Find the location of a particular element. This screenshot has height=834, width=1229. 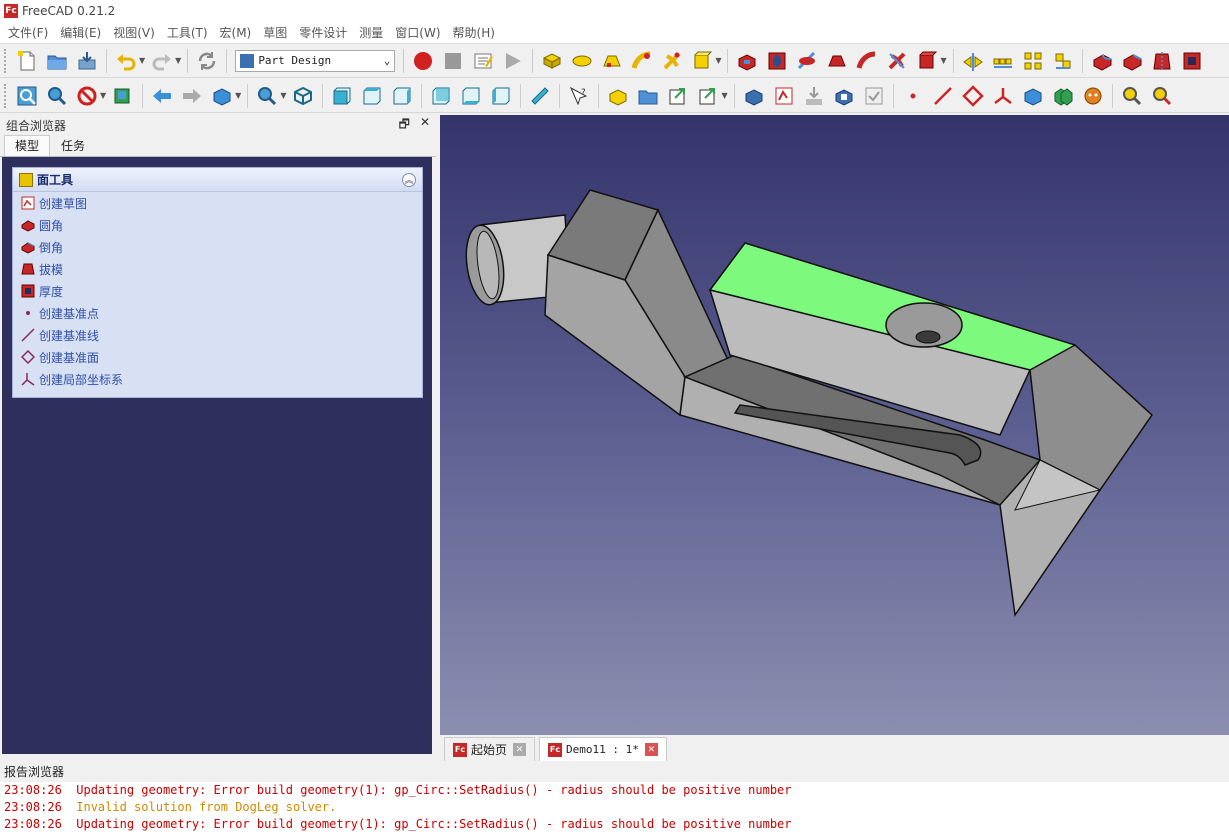

macro-edit-icon is located at coordinates (483, 61).